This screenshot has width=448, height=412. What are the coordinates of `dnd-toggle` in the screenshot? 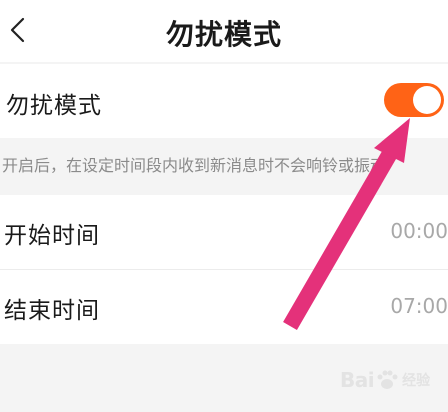 It's located at (414, 100).